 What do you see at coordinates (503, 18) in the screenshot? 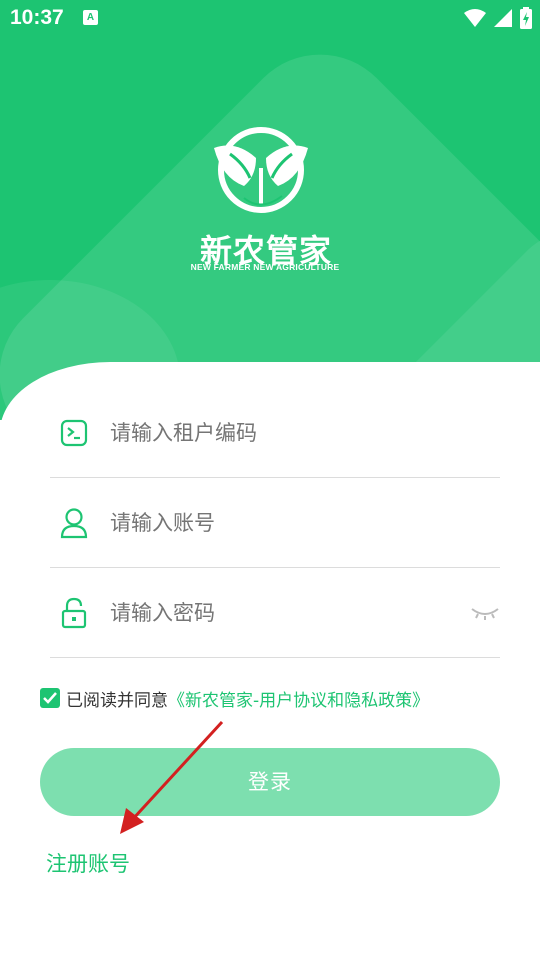
I see `signal-icon` at bounding box center [503, 18].